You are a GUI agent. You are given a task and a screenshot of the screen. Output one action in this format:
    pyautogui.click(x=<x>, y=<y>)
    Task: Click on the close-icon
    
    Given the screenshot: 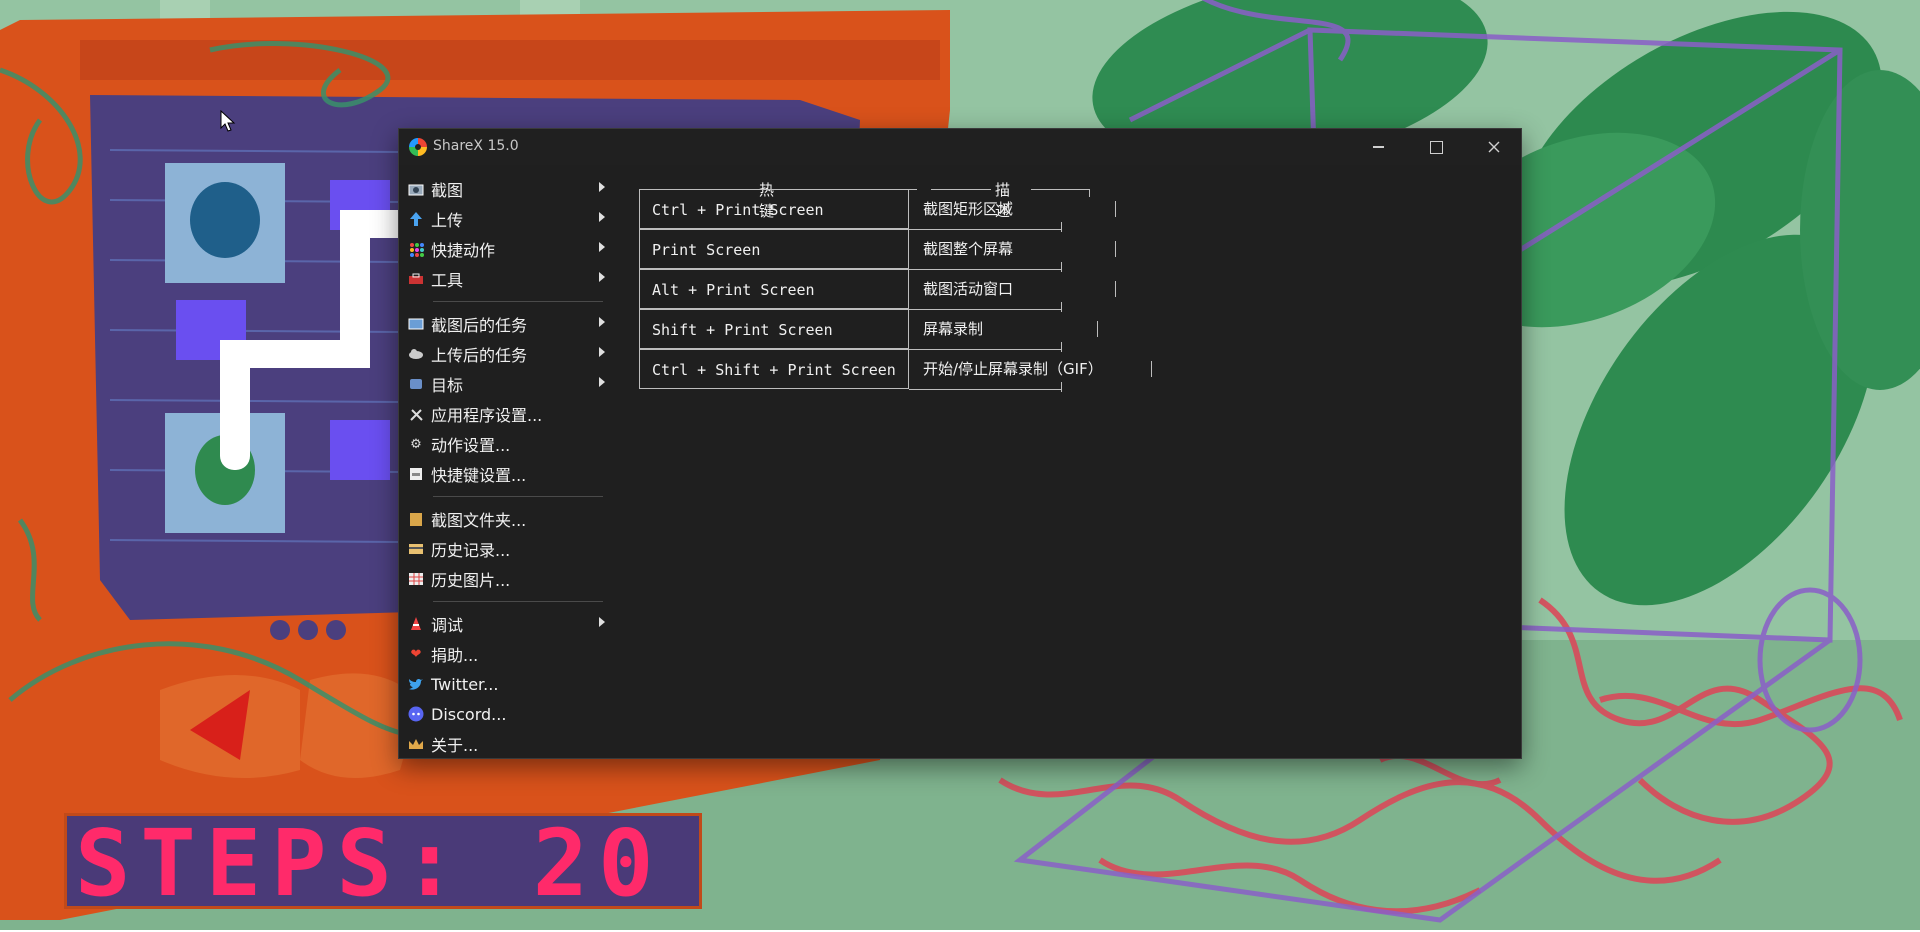 What is the action you would take?
    pyautogui.click(x=1494, y=147)
    